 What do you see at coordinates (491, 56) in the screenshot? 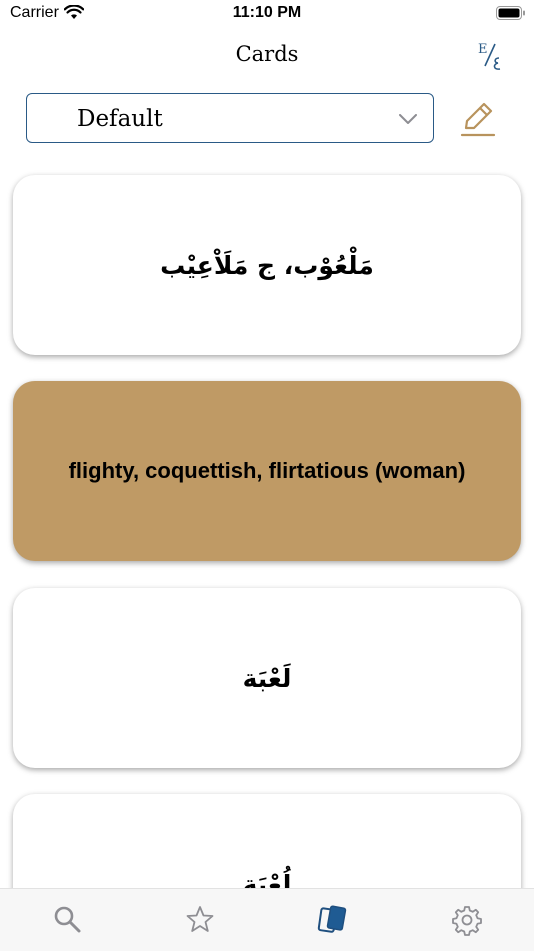
I see `english-arabic-toggle-icon: E` at bounding box center [491, 56].